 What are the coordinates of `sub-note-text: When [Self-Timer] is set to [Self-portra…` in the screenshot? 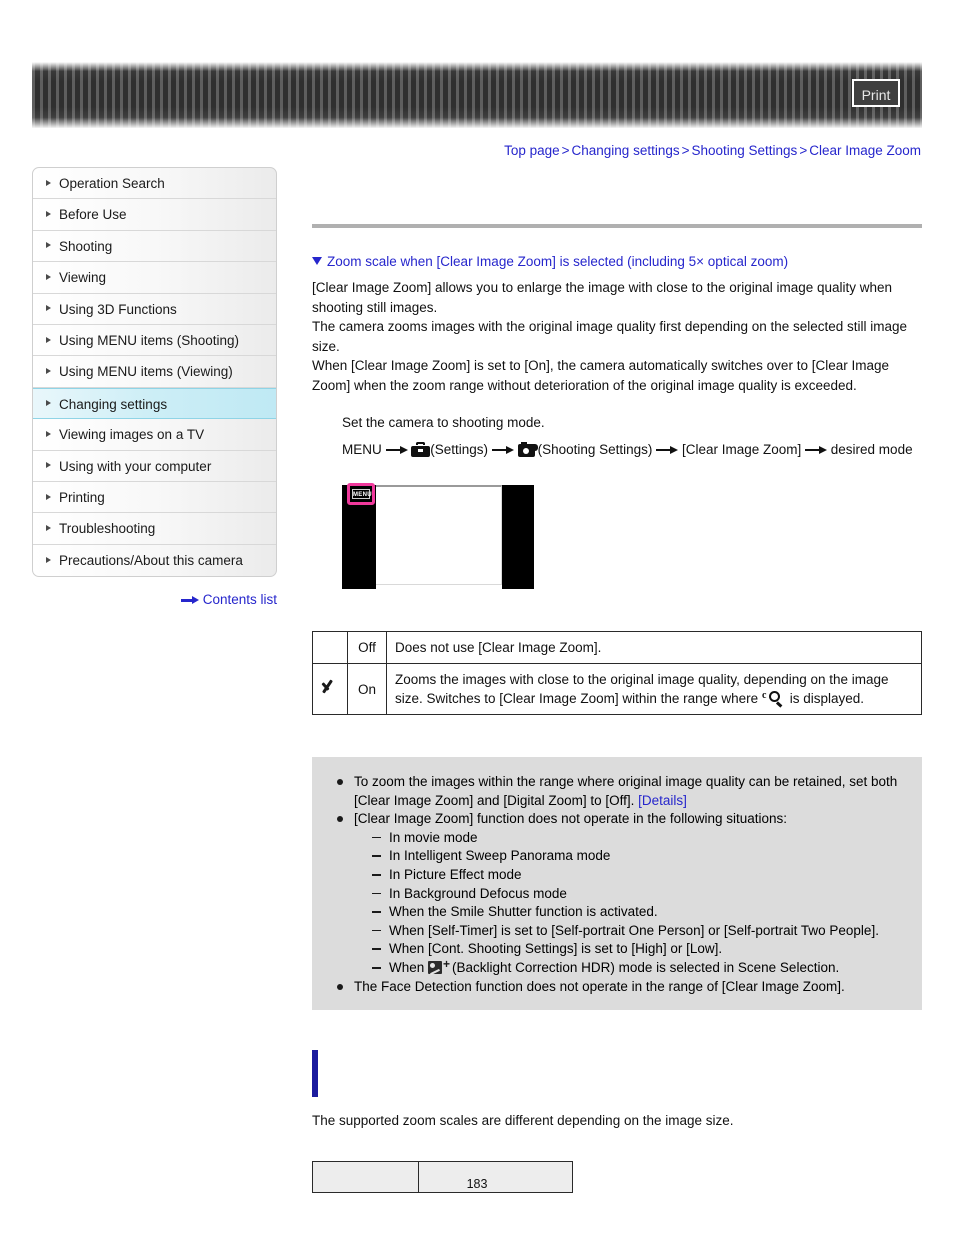 It's located at (634, 930).